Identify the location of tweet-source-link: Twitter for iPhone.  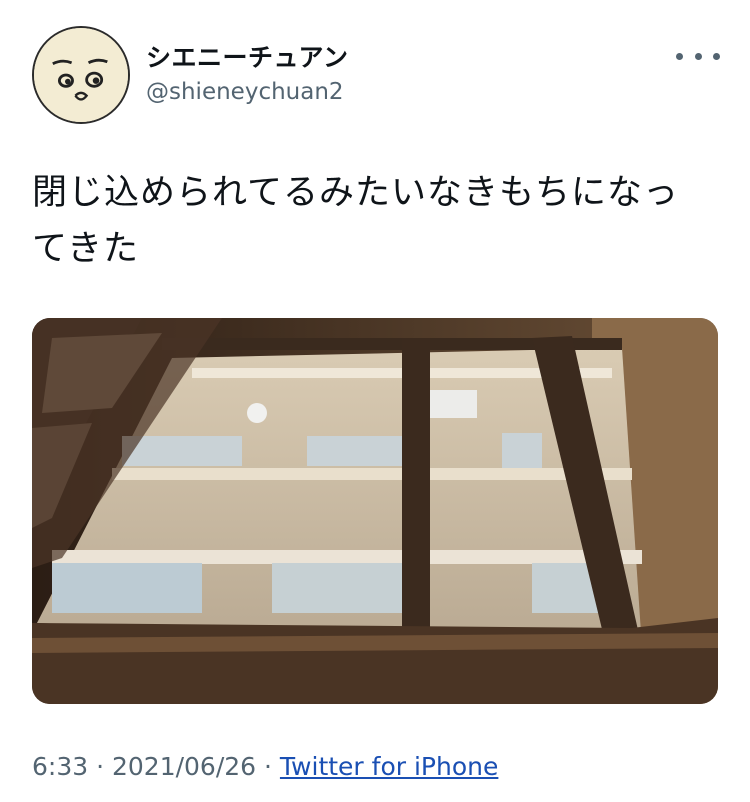
(389, 766).